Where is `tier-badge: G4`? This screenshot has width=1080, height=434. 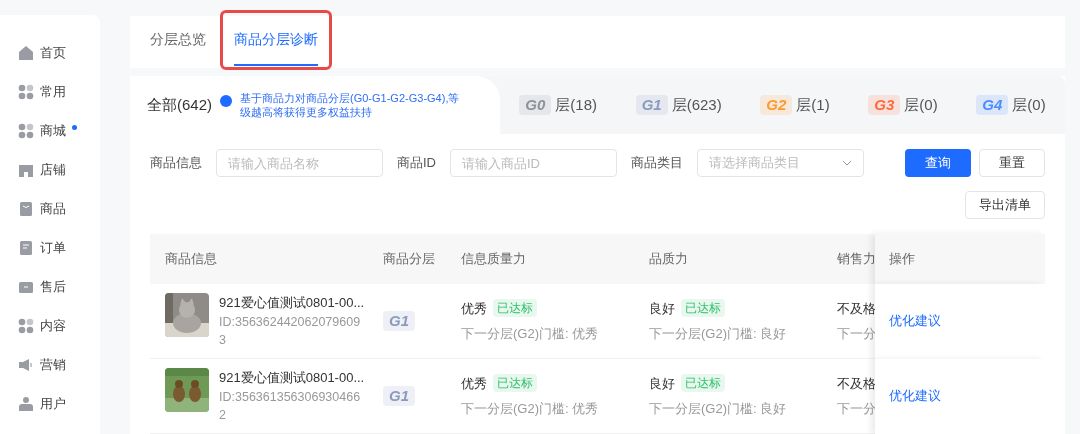 tier-badge: G4 is located at coordinates (992, 105).